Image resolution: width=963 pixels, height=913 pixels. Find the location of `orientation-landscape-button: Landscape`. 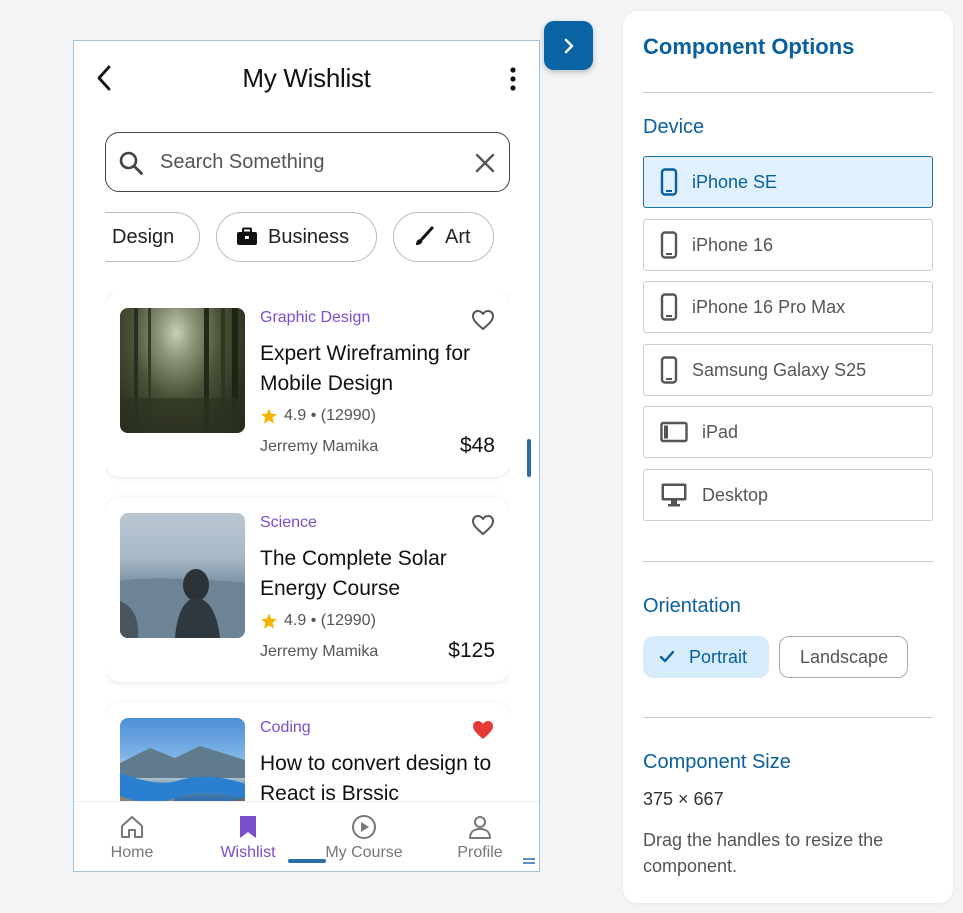

orientation-landscape-button: Landscape is located at coordinates (843, 657).